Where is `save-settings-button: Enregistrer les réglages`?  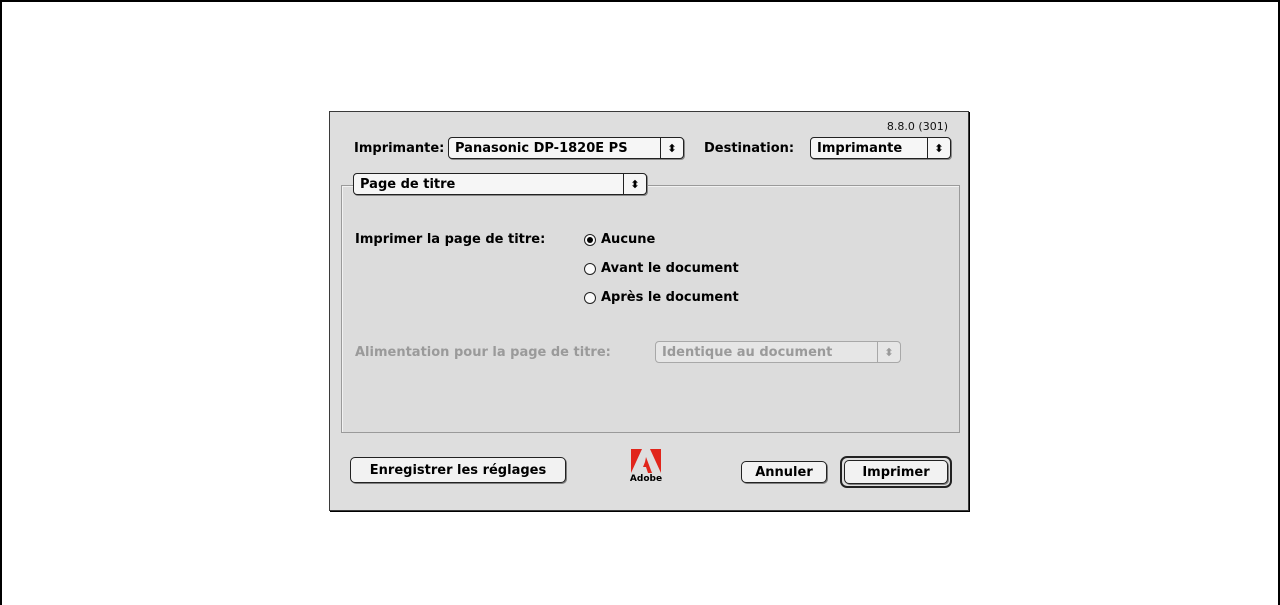 save-settings-button: Enregistrer les réglages is located at coordinates (458, 470).